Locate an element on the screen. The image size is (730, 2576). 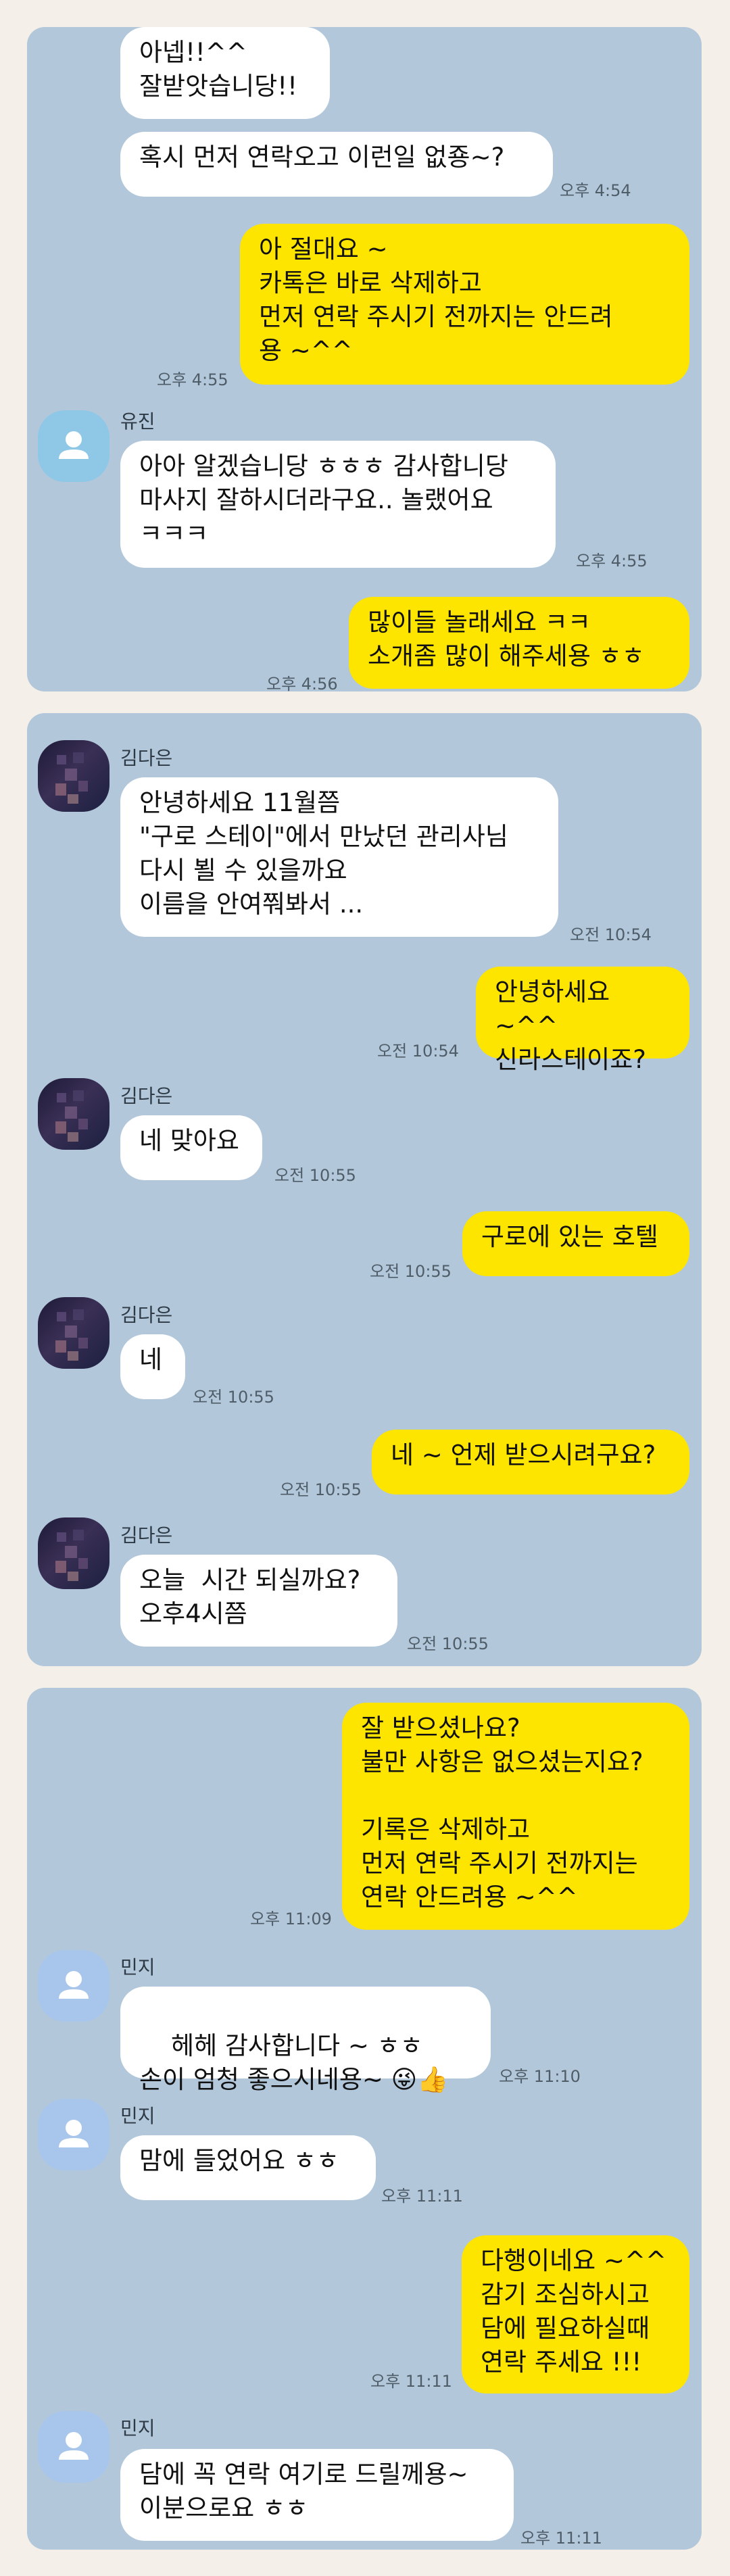
message-bubble: 네 ~ 언제 받으시려구요? is located at coordinates (530, 1462).